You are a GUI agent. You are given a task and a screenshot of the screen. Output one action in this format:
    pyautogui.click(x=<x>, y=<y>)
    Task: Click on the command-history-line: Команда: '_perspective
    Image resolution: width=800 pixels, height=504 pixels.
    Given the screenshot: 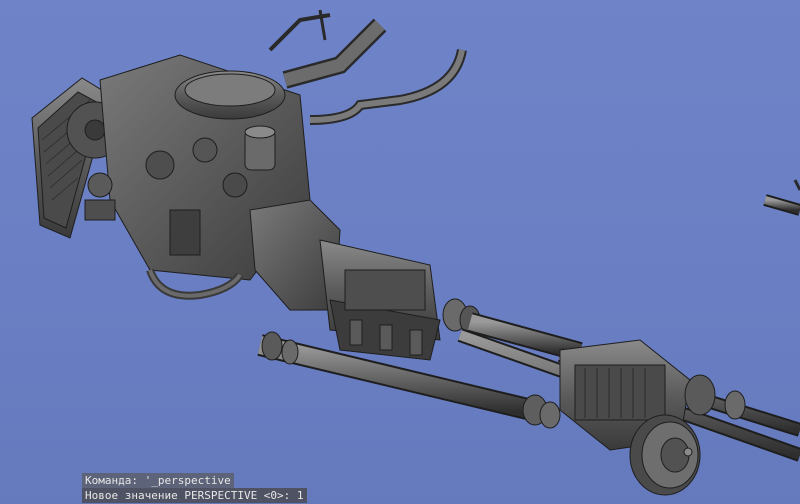 What is the action you would take?
    pyautogui.click(x=158, y=480)
    